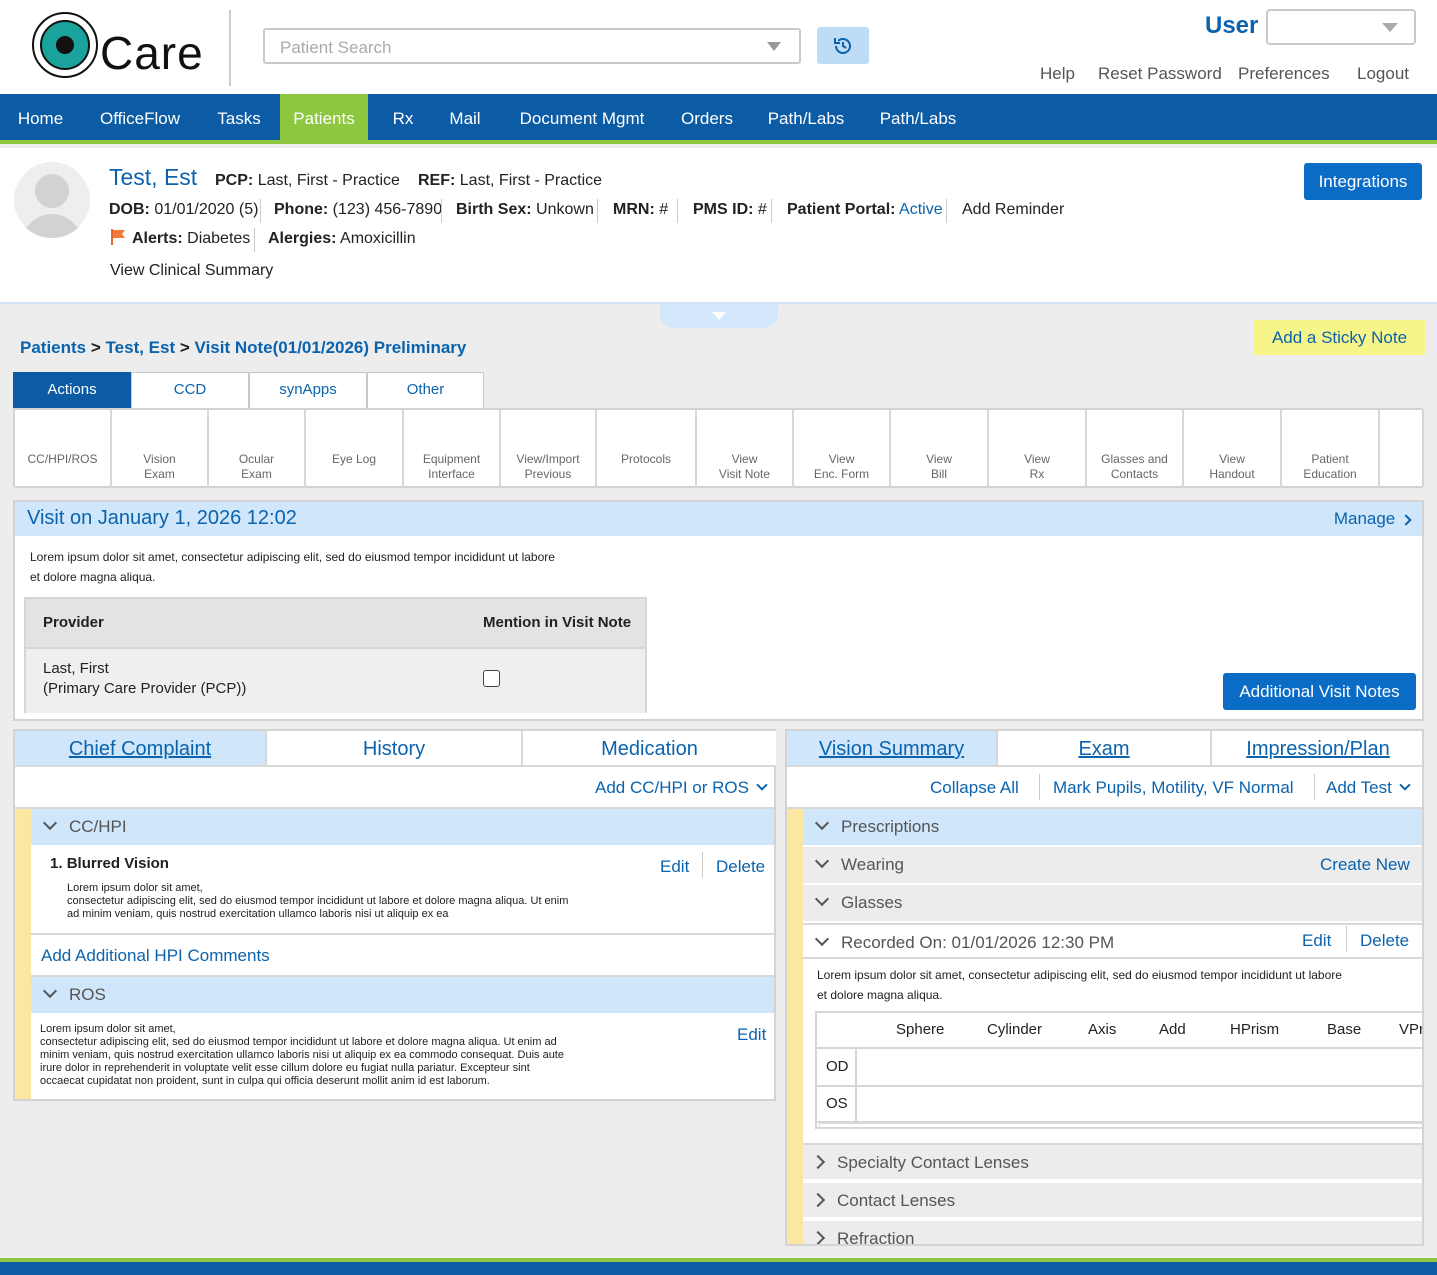 This screenshot has width=1437, height=1275. Describe the element at coordinates (437, 180) in the screenshot. I see `ref-label: REF:` at that location.